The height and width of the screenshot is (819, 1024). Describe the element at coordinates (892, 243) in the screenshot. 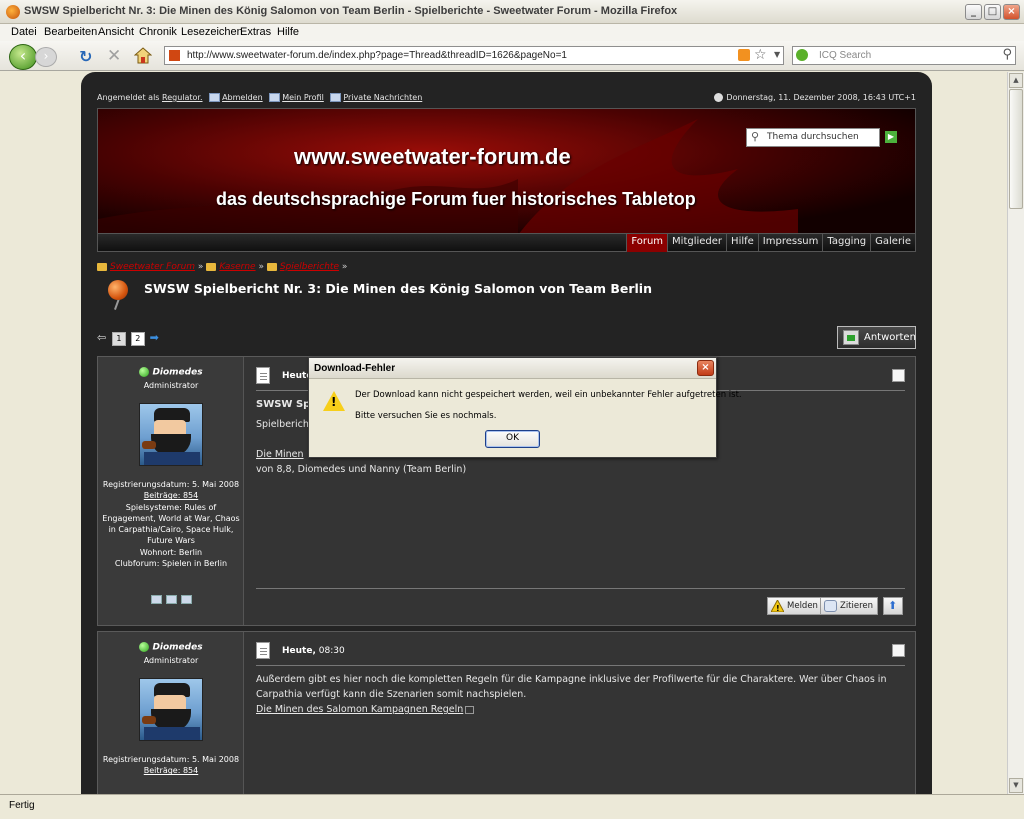

I see `tab-galerie: Galerie` at that location.